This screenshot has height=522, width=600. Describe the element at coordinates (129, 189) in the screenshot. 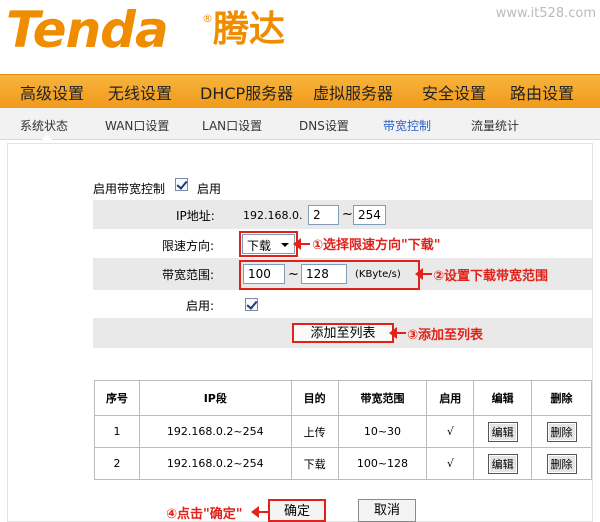

I see `enable-bw-label: 启用带宽控制` at that location.